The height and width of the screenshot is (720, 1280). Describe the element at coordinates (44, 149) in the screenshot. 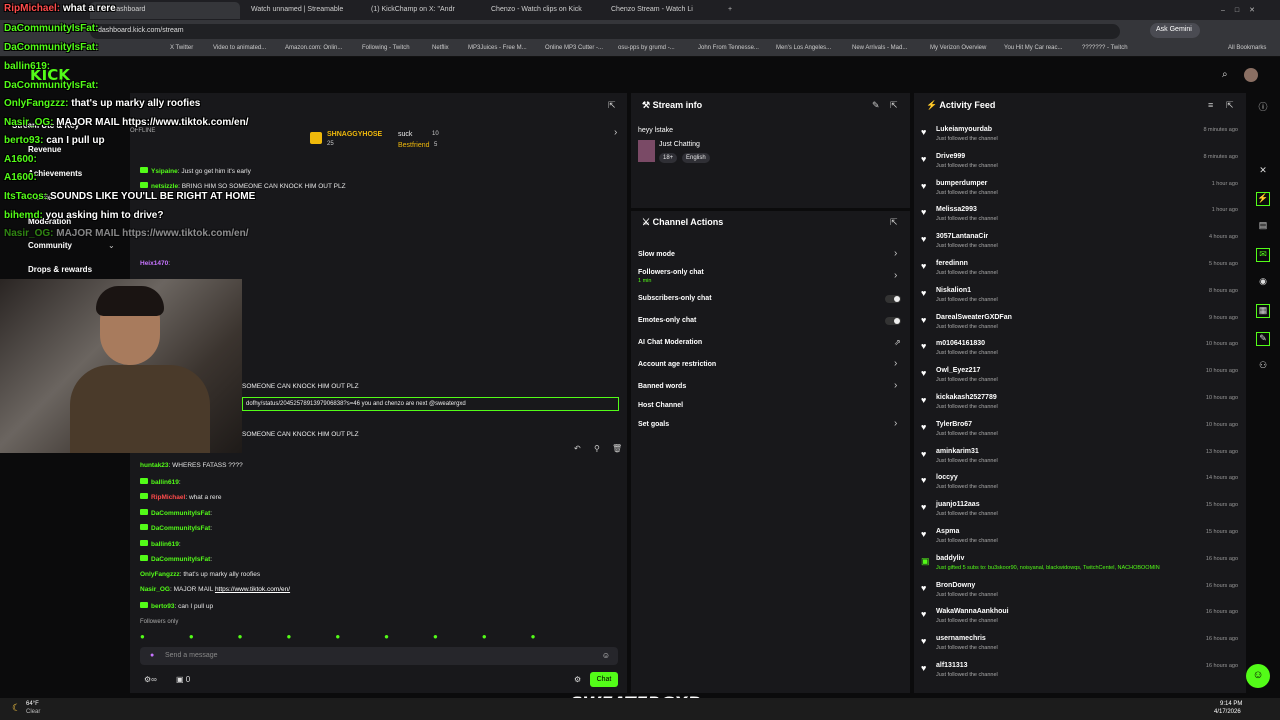

I see `sidebar-item-revenue: Revenue` at that location.